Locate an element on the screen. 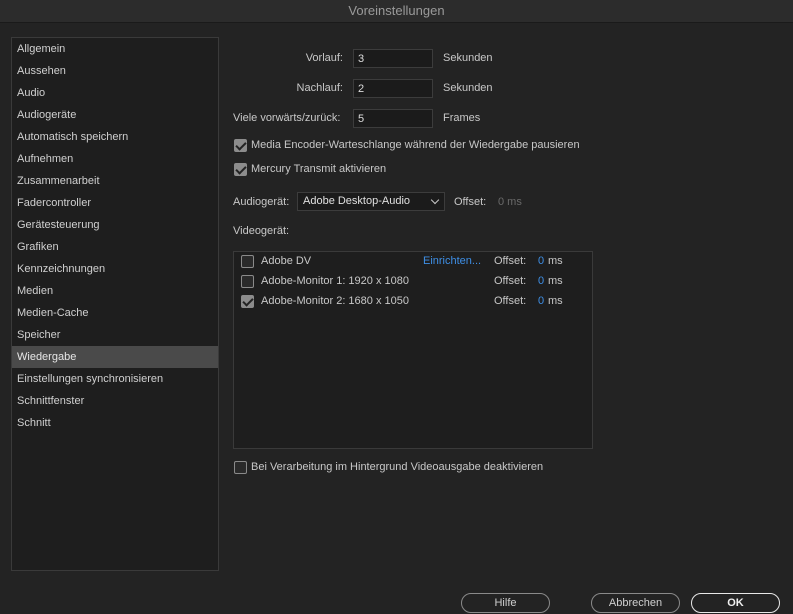 The width and height of the screenshot is (793, 614). device-checkbox-adobe-dv is located at coordinates (247, 261).